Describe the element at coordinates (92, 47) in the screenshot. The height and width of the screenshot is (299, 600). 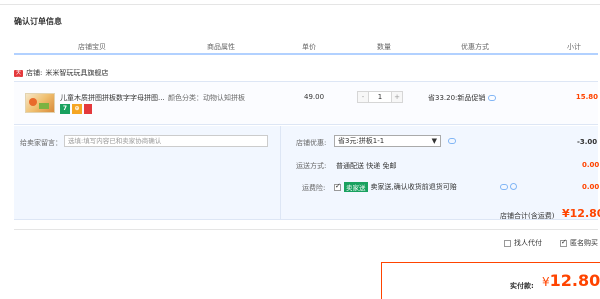
I see `col-header-shop-item: 店铺宝贝` at that location.